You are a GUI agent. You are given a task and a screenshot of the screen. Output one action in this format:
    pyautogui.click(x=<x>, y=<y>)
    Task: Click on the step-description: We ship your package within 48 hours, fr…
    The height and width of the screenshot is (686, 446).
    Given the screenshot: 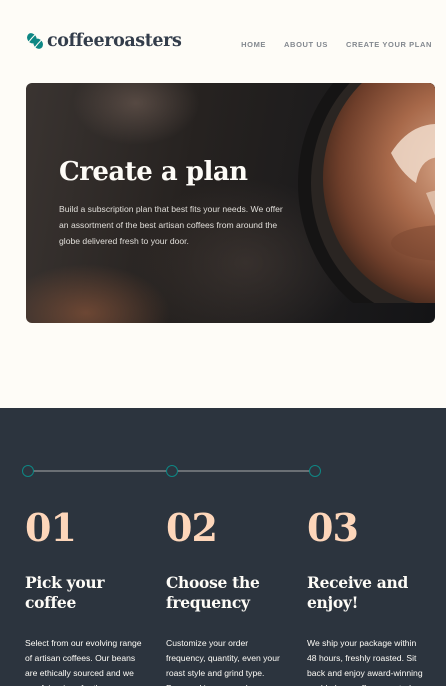 What is the action you would take?
    pyautogui.click(x=365, y=662)
    